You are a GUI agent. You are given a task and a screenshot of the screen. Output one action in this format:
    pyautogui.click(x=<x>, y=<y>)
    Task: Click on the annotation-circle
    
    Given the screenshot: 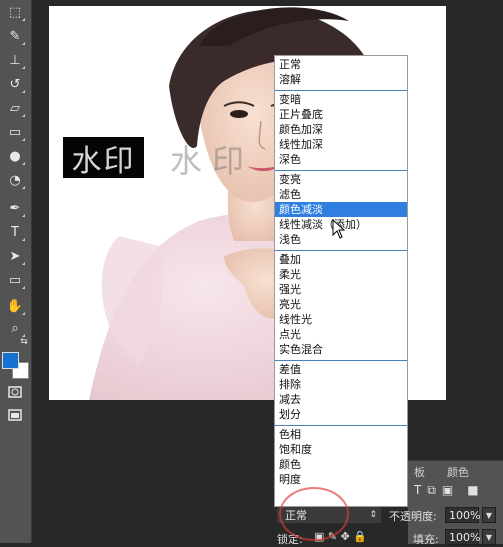 What is the action you would take?
    pyautogui.click(x=314, y=514)
    